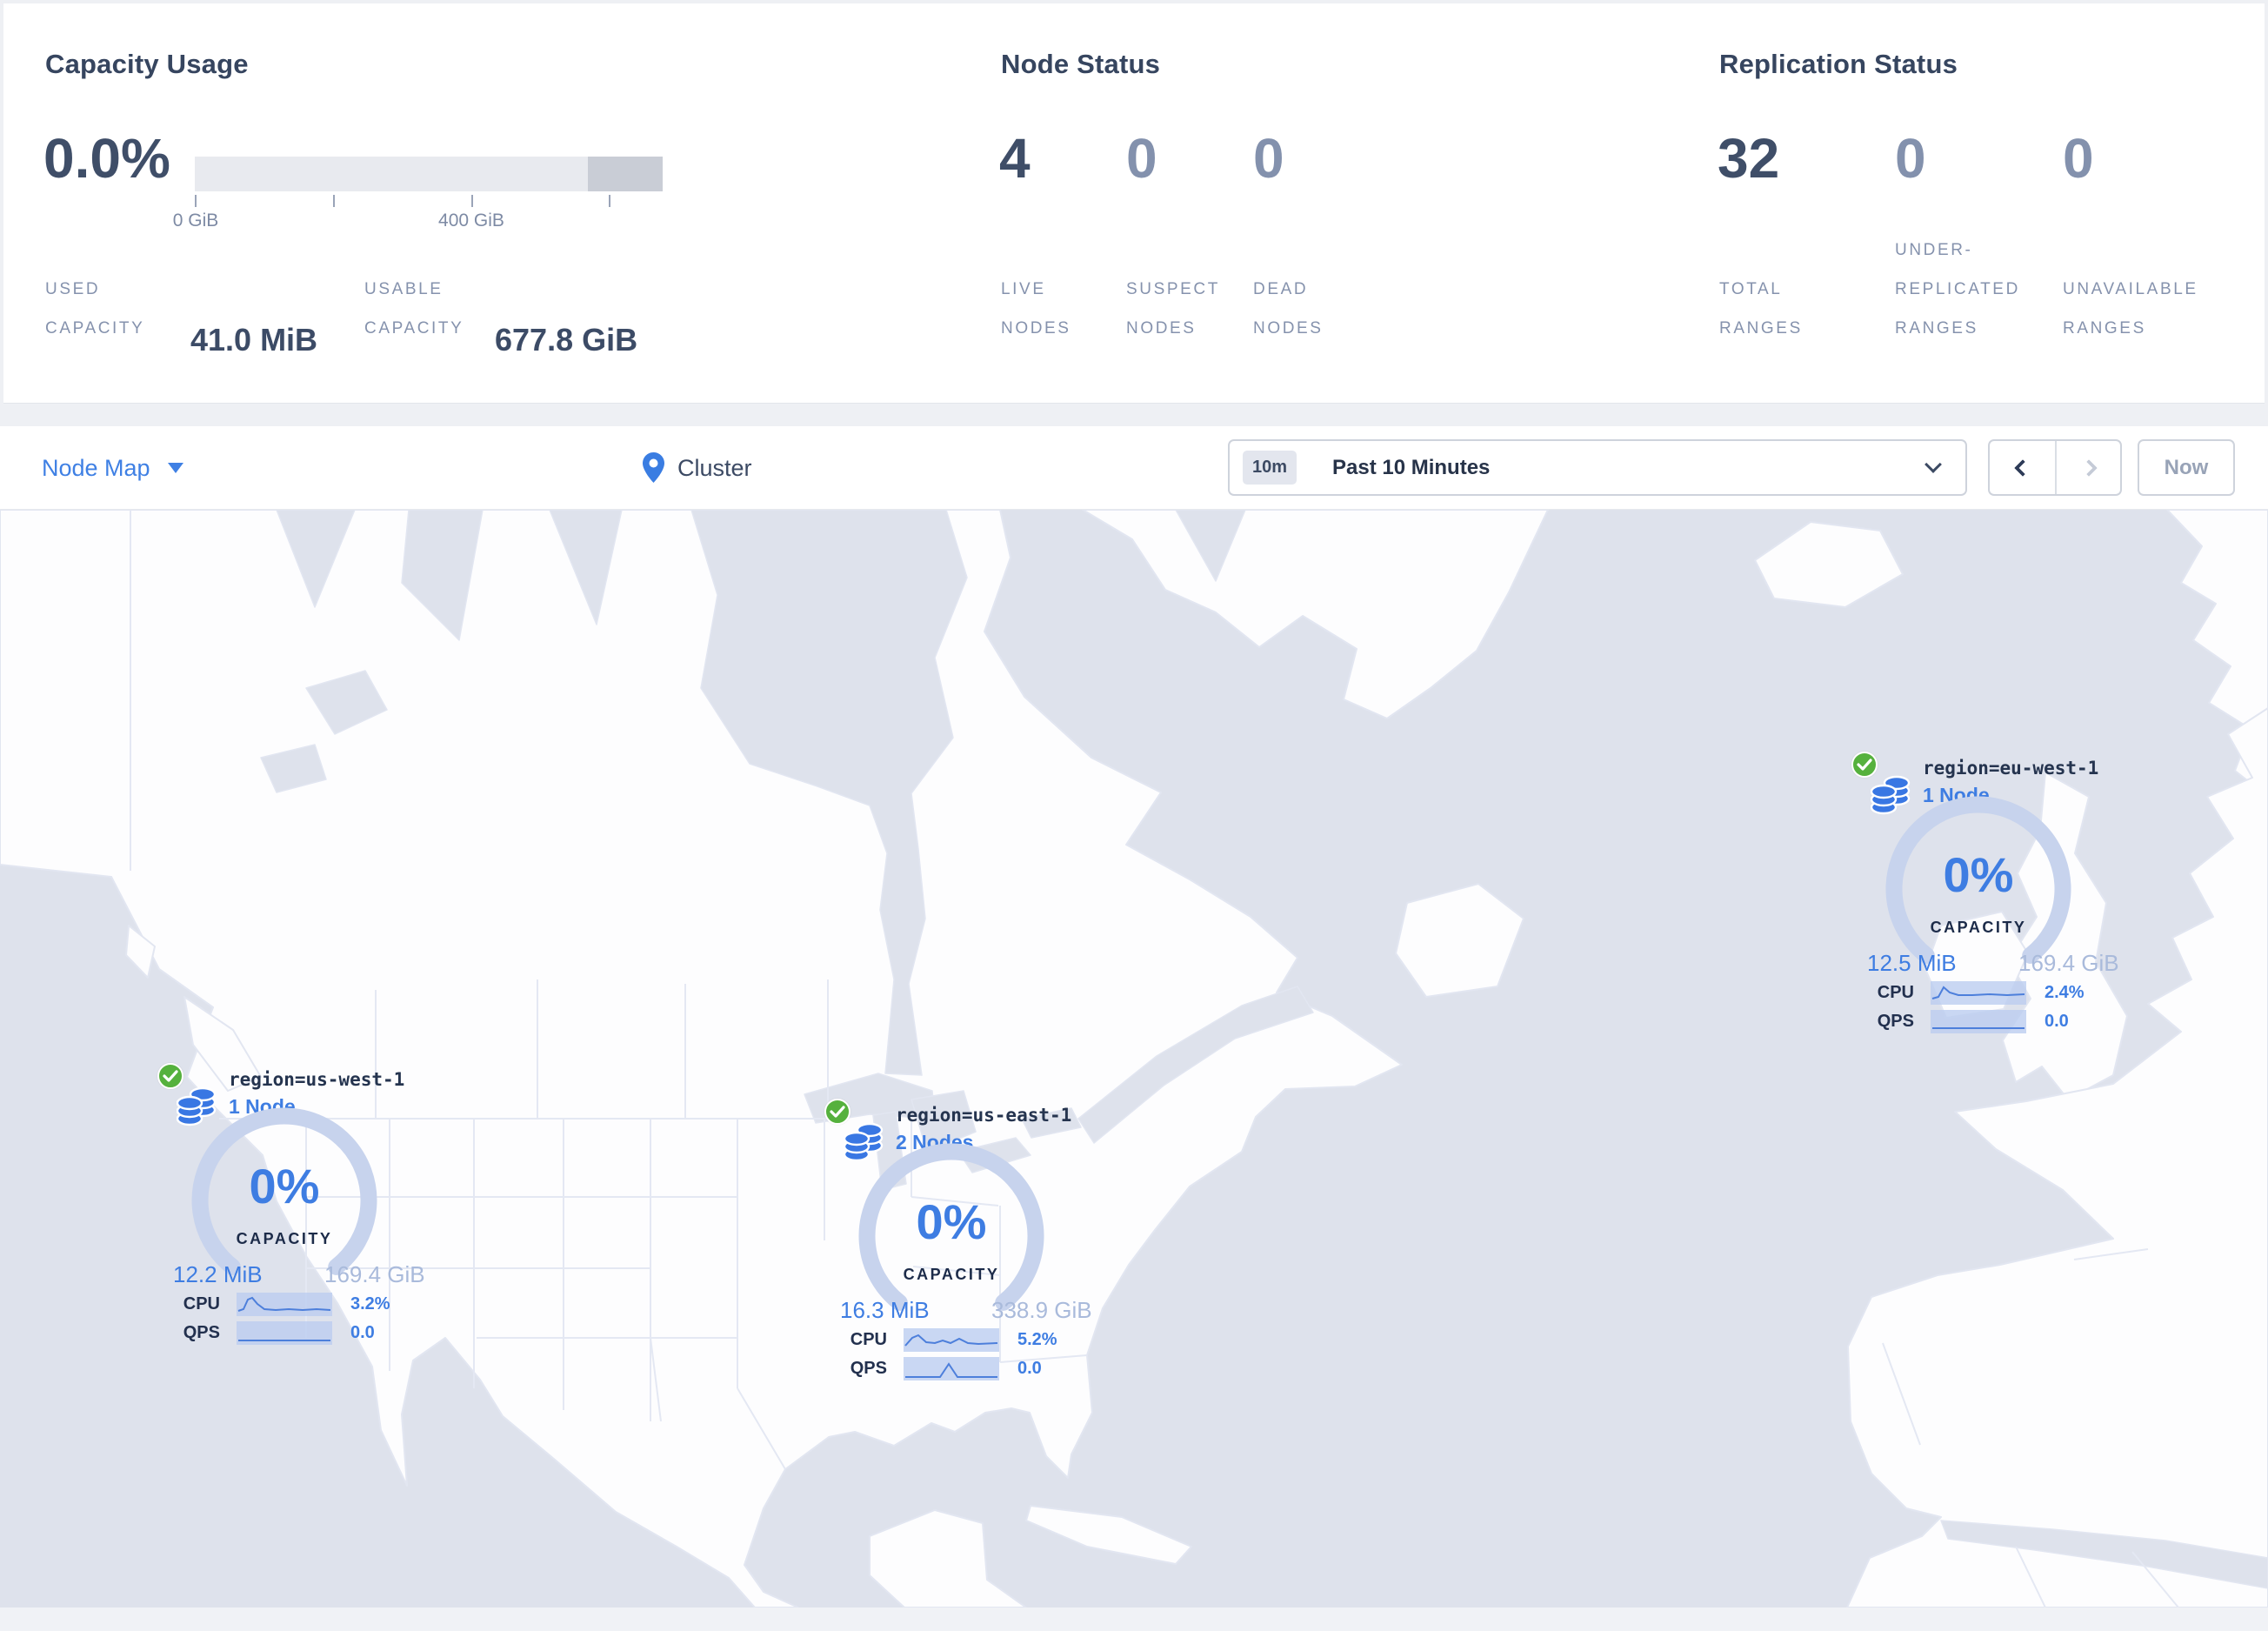 This screenshot has width=2268, height=1631. Describe the element at coordinates (414, 309) in the screenshot. I see `usable-capacity-label: USABLE CAPACITY` at that location.